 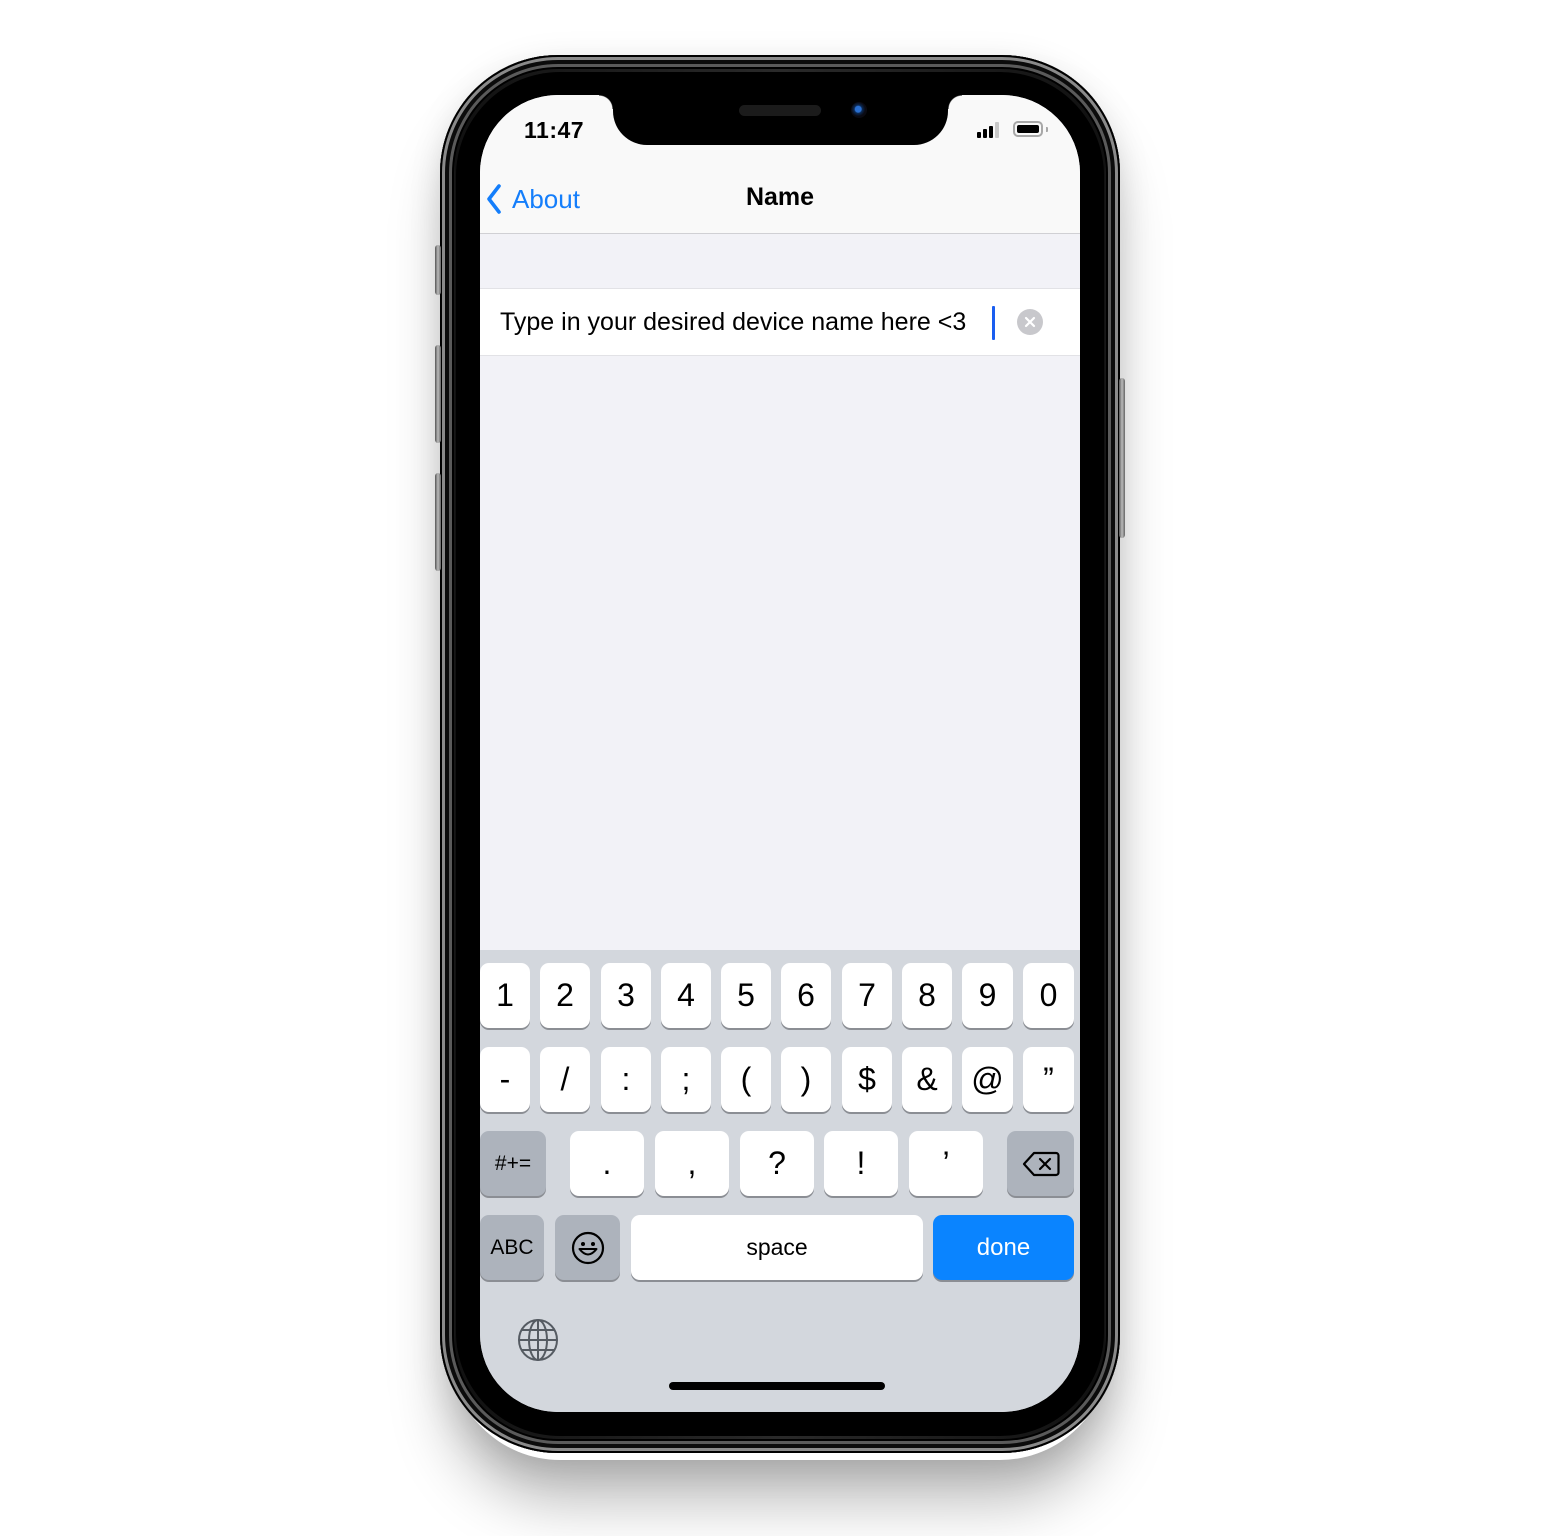 What do you see at coordinates (607, 1163) in the screenshot?
I see `key-period: .` at bounding box center [607, 1163].